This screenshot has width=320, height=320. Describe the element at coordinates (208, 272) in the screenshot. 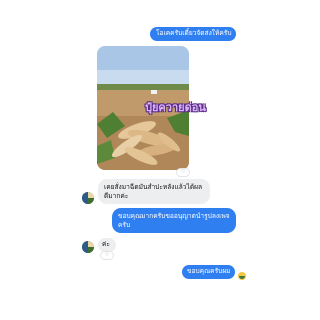

I see `outgoing-message-3: ขอบคุณครับผม` at that location.